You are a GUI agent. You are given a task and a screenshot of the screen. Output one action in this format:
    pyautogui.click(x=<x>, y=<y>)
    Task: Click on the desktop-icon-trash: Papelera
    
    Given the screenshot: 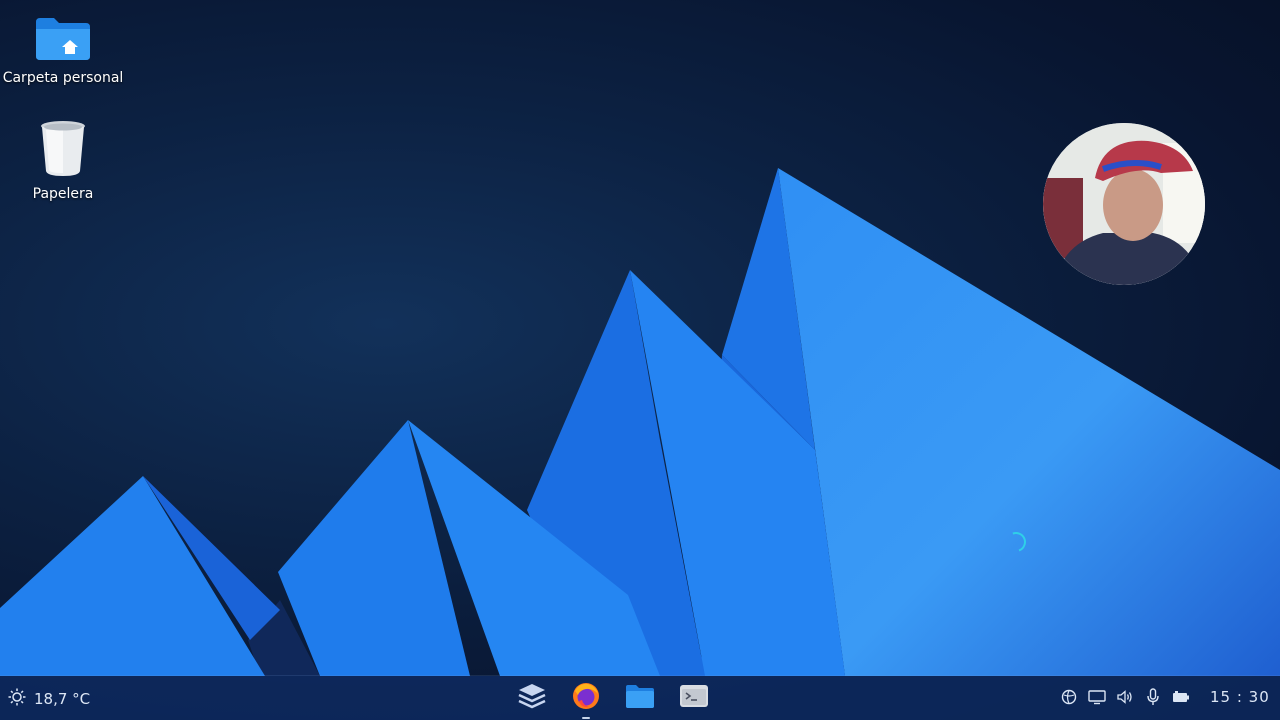 What is the action you would take?
    pyautogui.click(x=63, y=161)
    